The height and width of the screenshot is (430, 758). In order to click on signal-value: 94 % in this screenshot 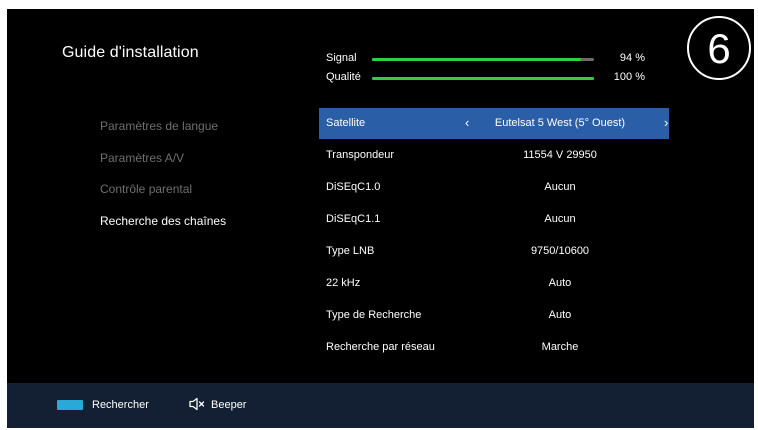, I will do `click(632, 58)`.